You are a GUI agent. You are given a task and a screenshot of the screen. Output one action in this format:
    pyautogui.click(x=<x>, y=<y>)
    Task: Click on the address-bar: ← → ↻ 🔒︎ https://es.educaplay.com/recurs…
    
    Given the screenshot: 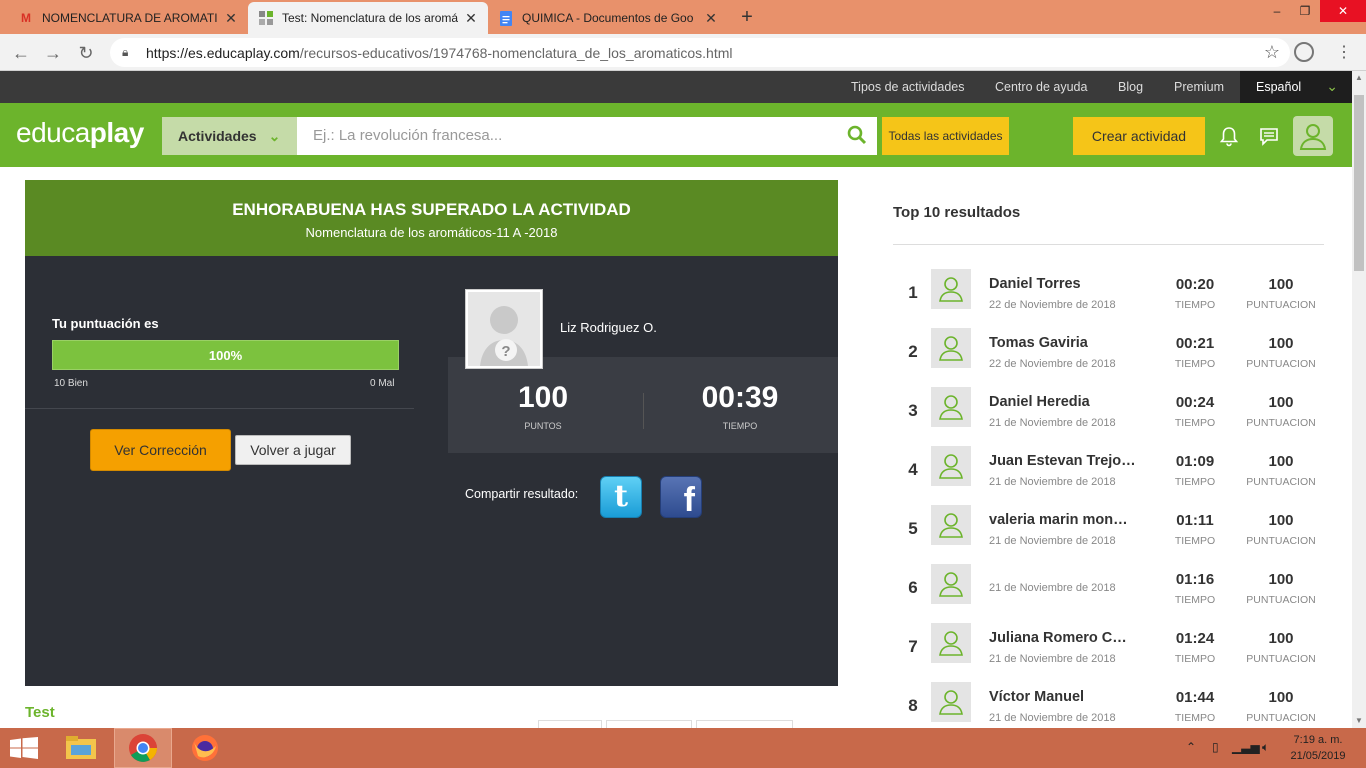 What is the action you would take?
    pyautogui.click(x=683, y=52)
    